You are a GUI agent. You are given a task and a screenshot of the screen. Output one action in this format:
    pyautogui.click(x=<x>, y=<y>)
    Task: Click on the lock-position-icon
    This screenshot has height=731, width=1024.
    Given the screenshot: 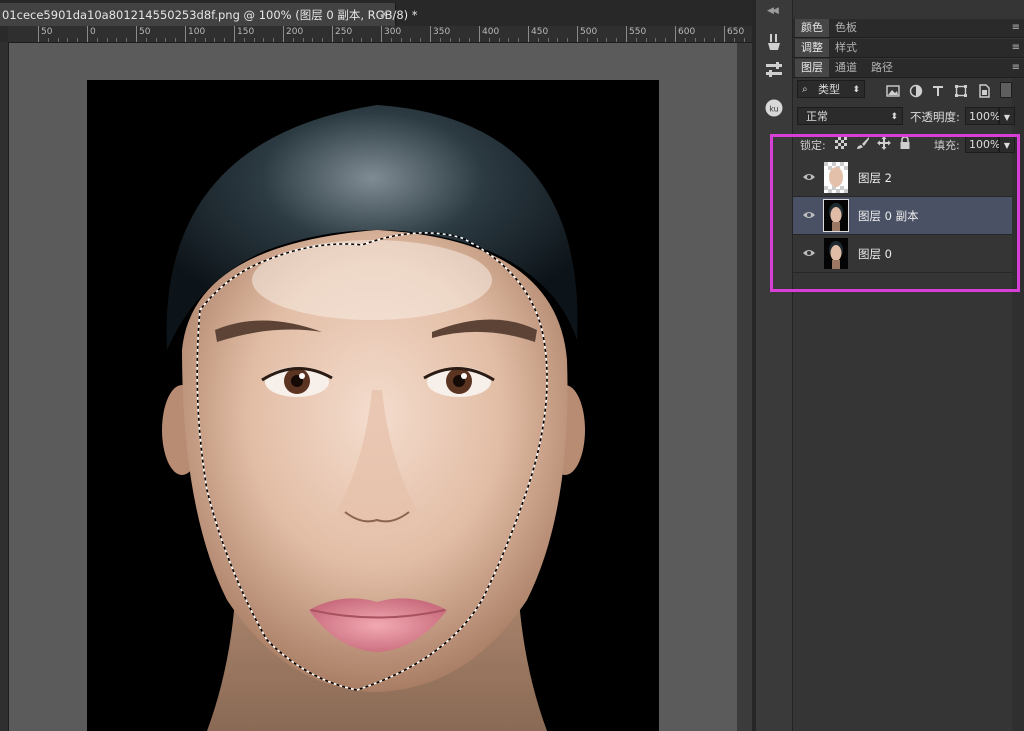 What is the action you would take?
    pyautogui.click(x=884, y=143)
    